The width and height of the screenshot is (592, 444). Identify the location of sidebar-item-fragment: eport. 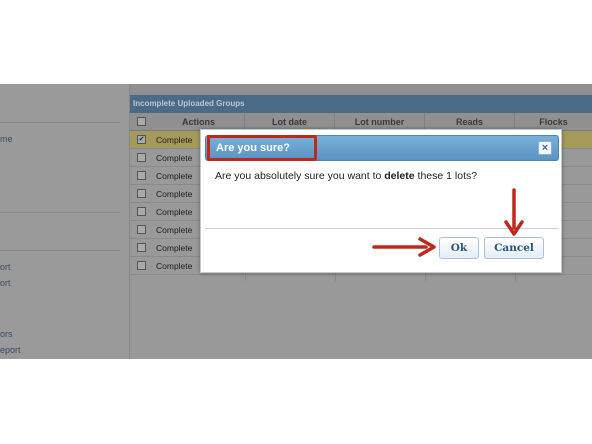
(10, 350).